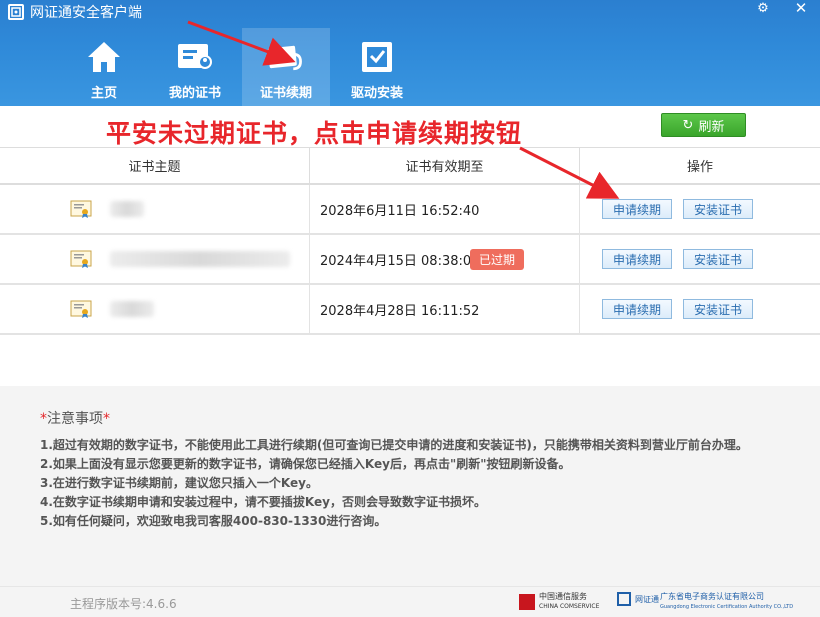  What do you see at coordinates (699, 167) in the screenshot?
I see `col-header-actions: 操作` at bounding box center [699, 167].